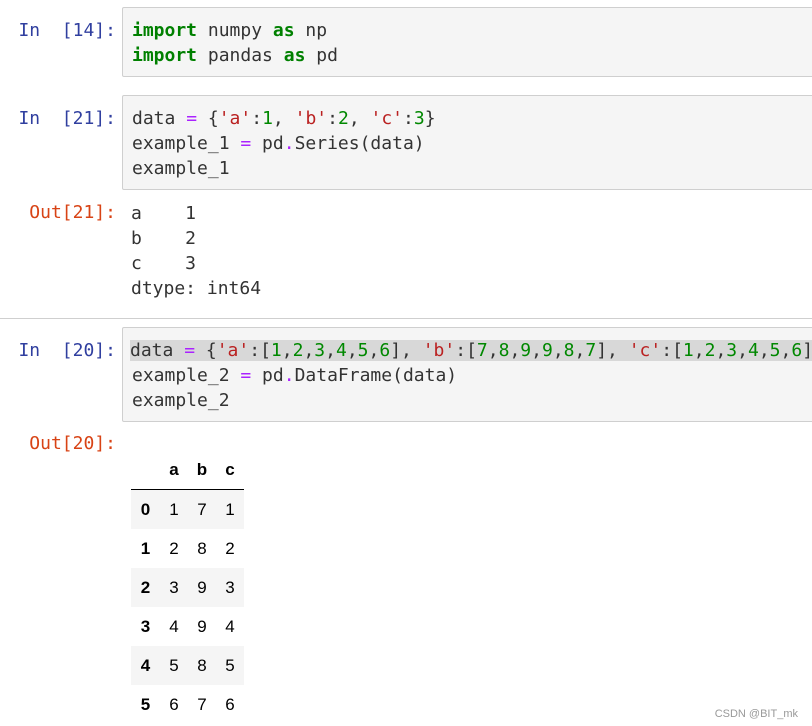 This screenshot has width=812, height=726. What do you see at coordinates (72, 212) in the screenshot?
I see `output-prompt: Out[21]:` at bounding box center [72, 212].